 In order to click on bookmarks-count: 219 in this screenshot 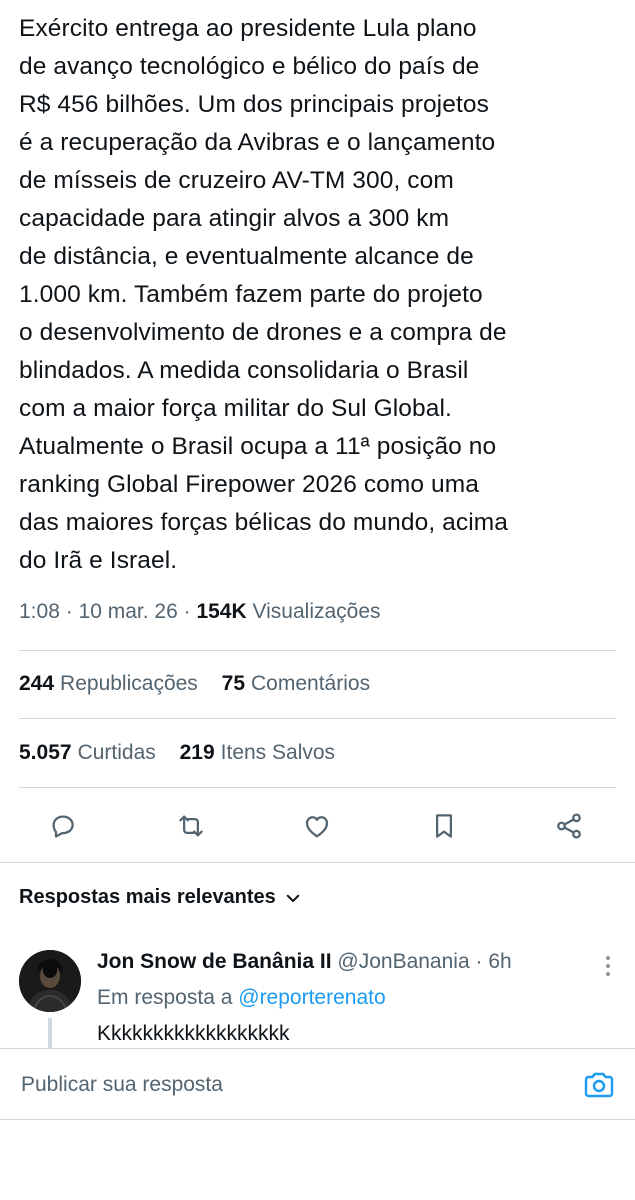, I will do `click(197, 752)`.